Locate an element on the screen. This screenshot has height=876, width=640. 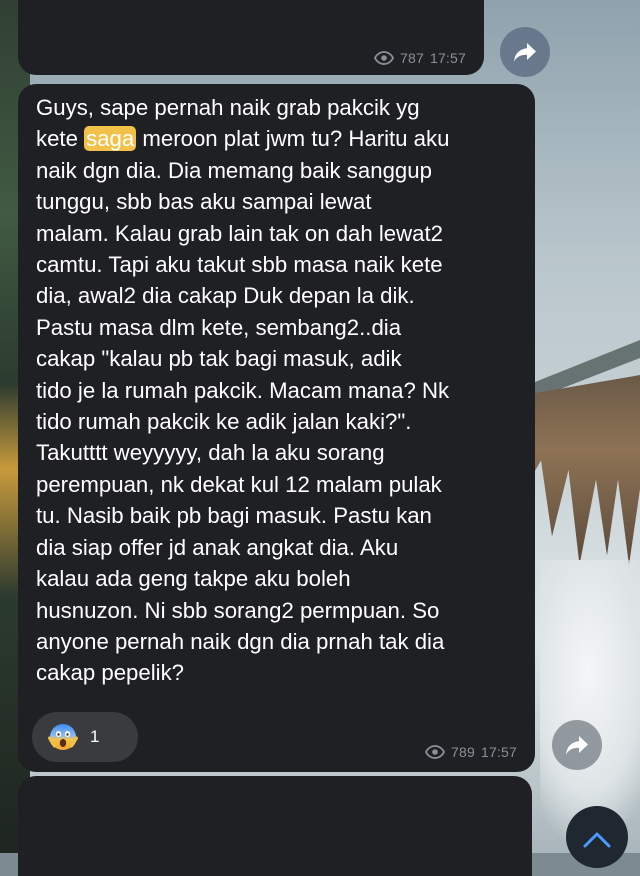
wallpaper-cloud is located at coordinates (590, 700).